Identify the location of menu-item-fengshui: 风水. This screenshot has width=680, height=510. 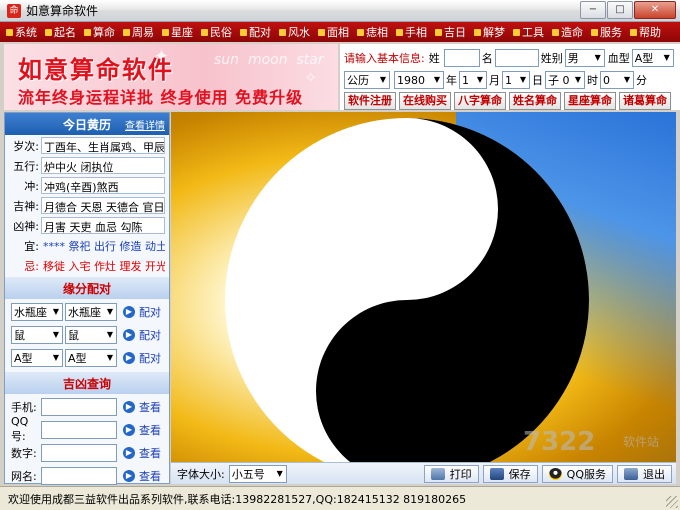
(294, 32).